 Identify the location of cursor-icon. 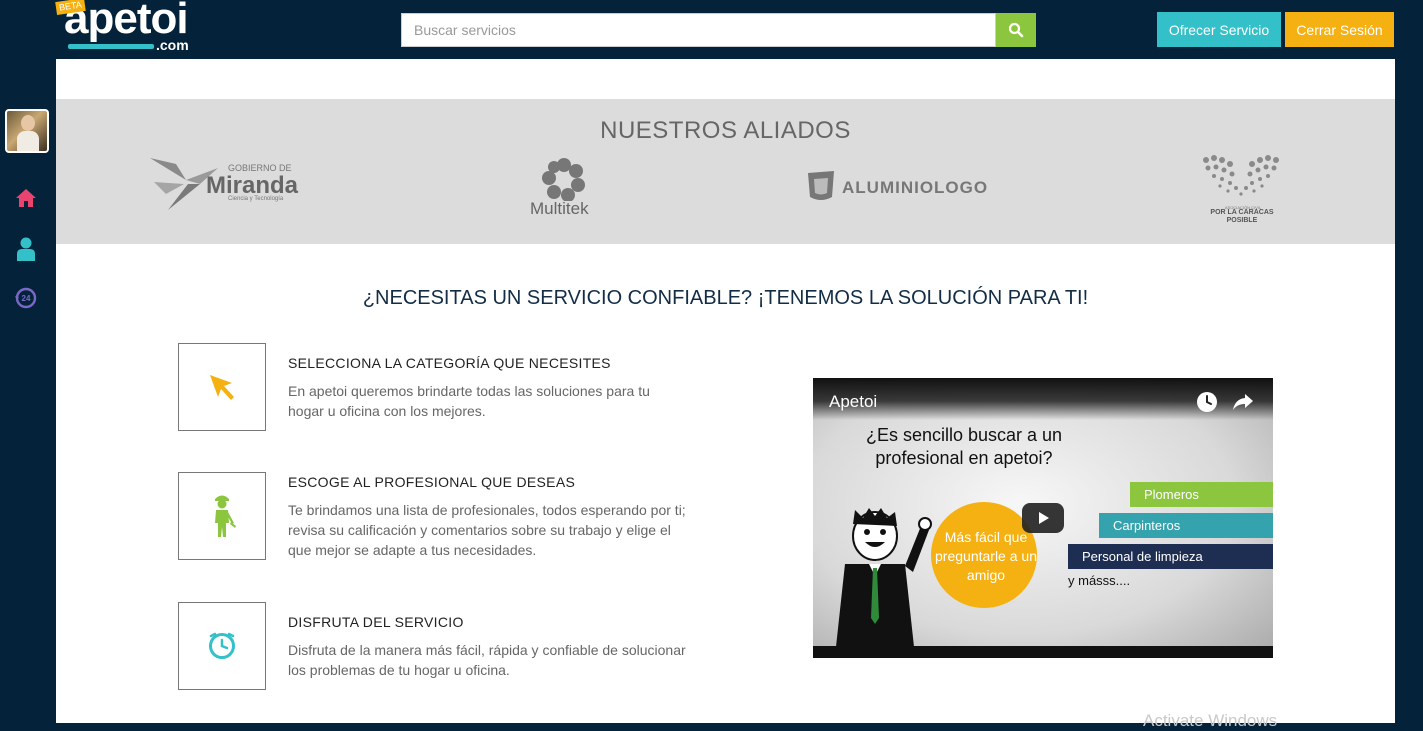
(222, 387).